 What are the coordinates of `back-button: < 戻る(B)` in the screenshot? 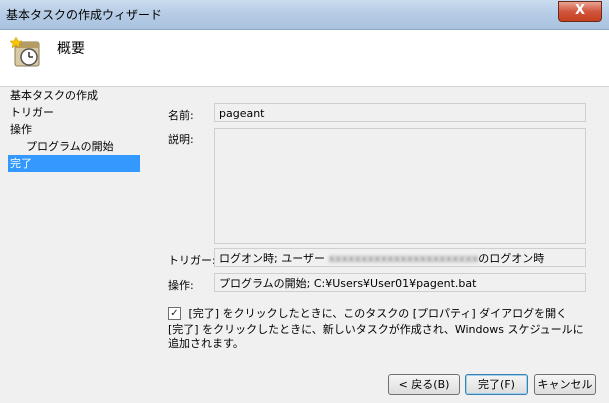 It's located at (424, 384).